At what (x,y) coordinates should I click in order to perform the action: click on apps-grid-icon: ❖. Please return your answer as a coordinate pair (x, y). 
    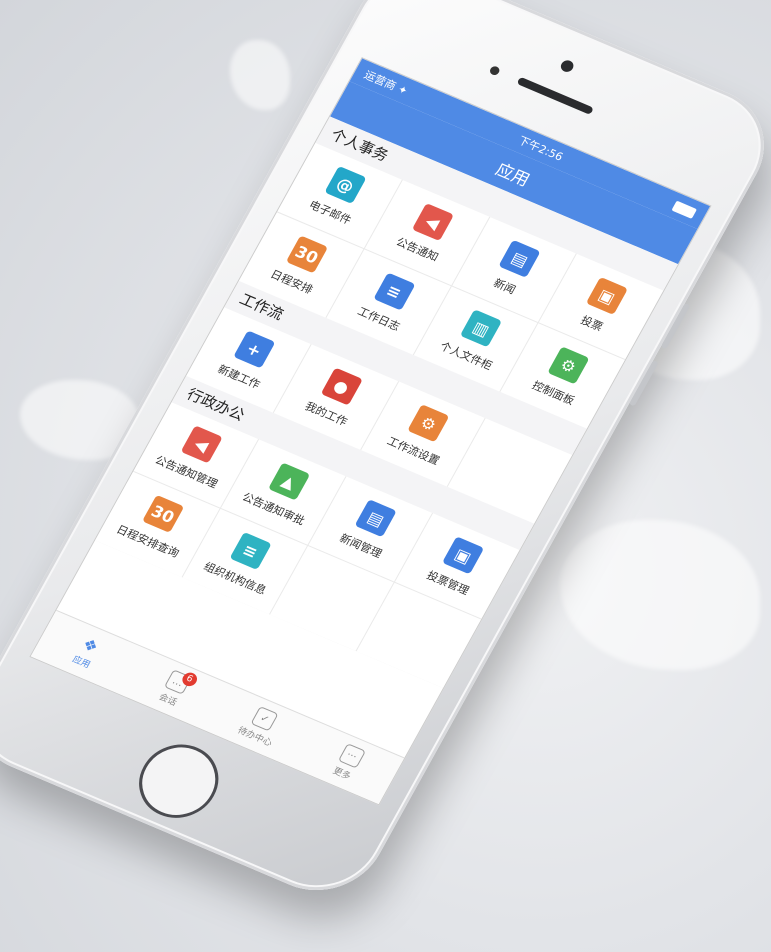
    Looking at the image, I should click on (91, 645).